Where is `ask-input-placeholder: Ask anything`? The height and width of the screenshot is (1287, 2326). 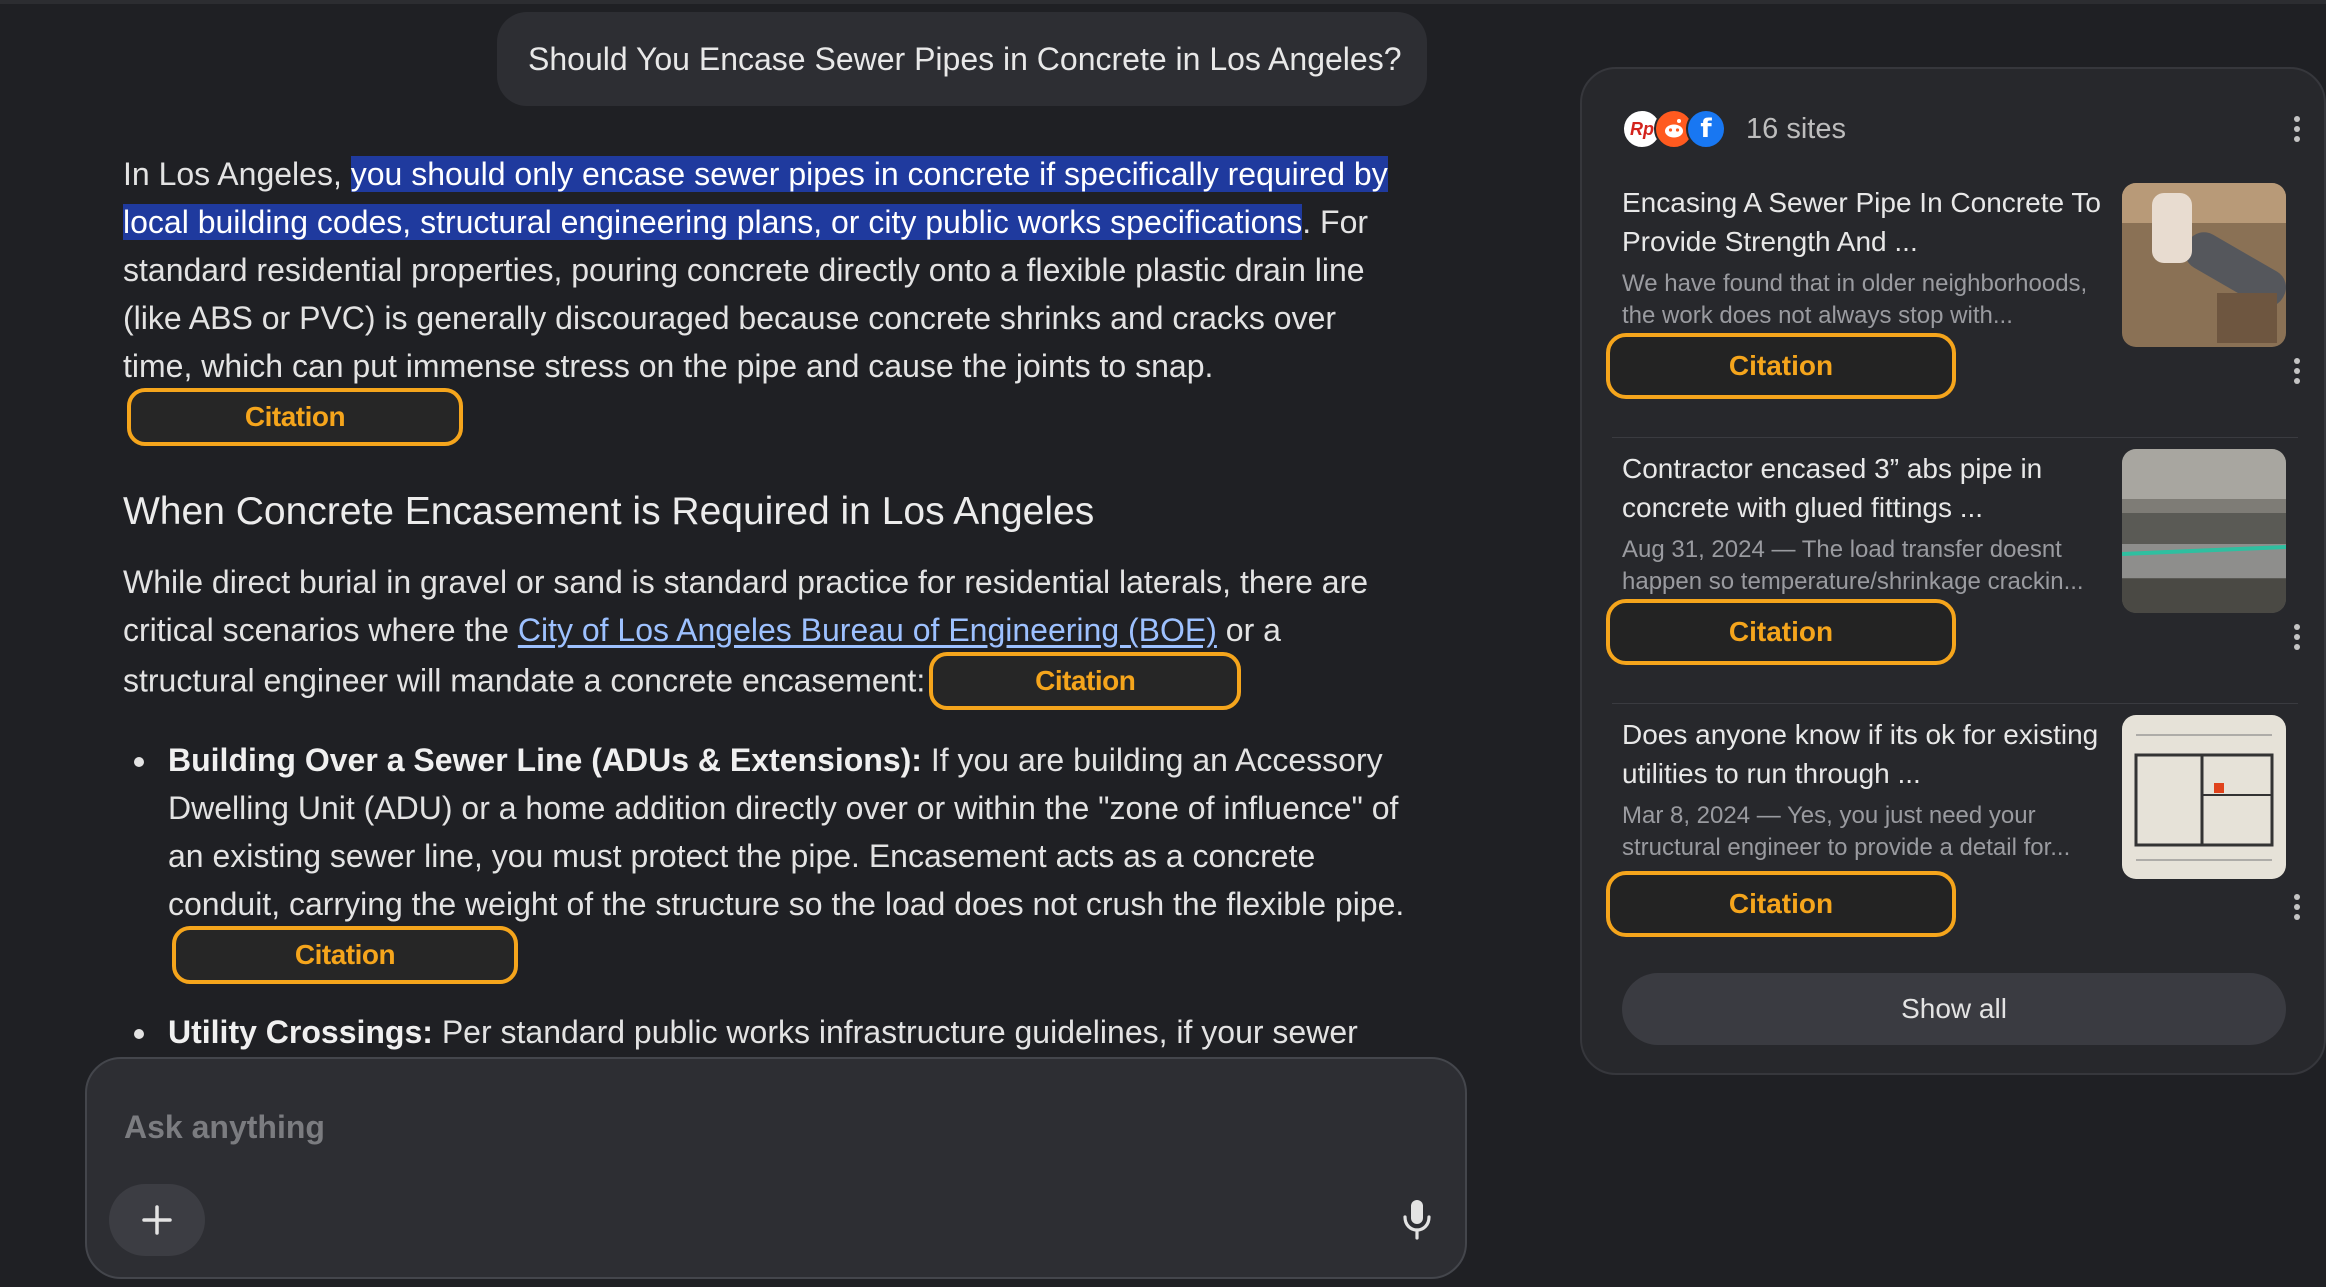
ask-input-placeholder: Ask anything is located at coordinates (224, 1127).